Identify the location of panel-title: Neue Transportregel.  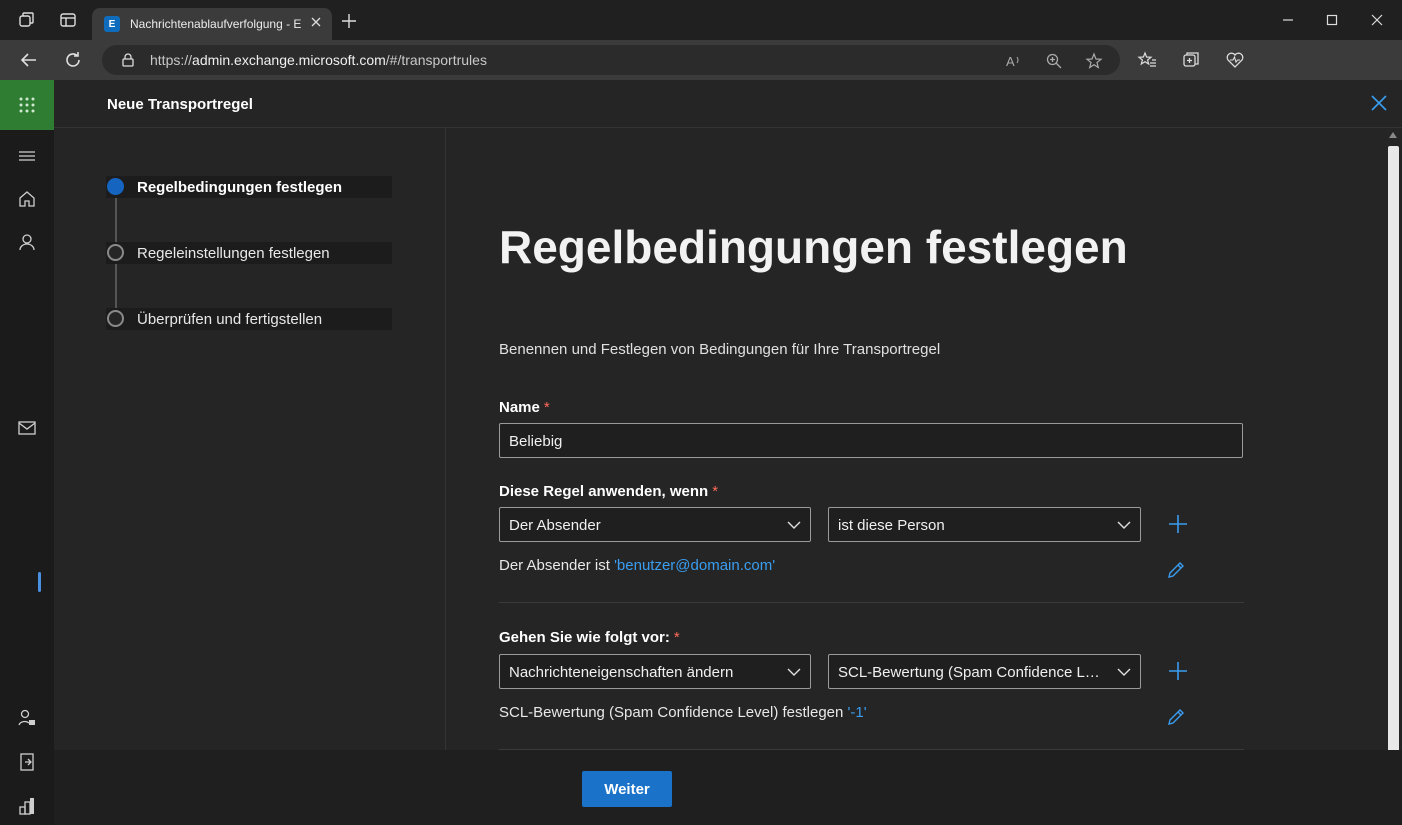
(180, 104).